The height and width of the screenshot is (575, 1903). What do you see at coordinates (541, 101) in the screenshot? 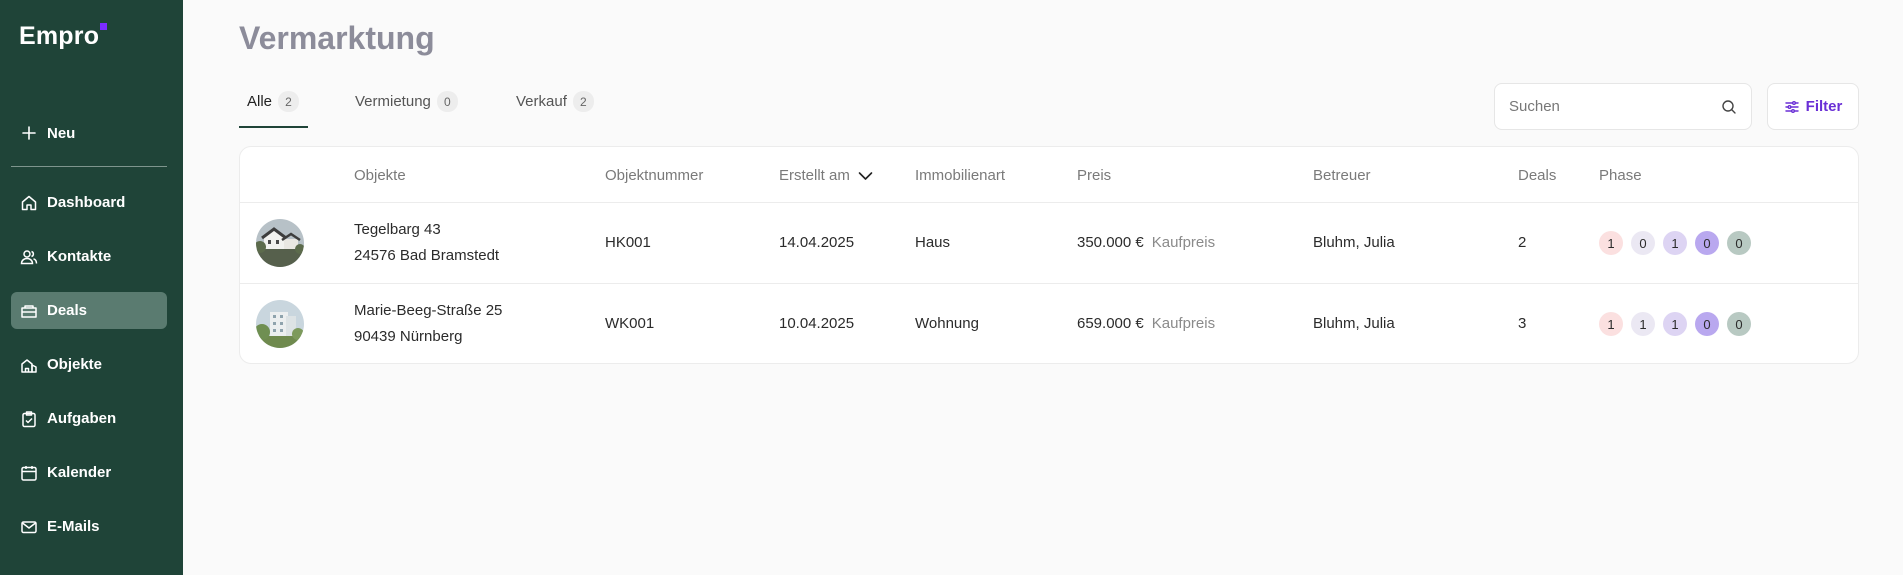
I see `tab-label: Verkauf` at bounding box center [541, 101].